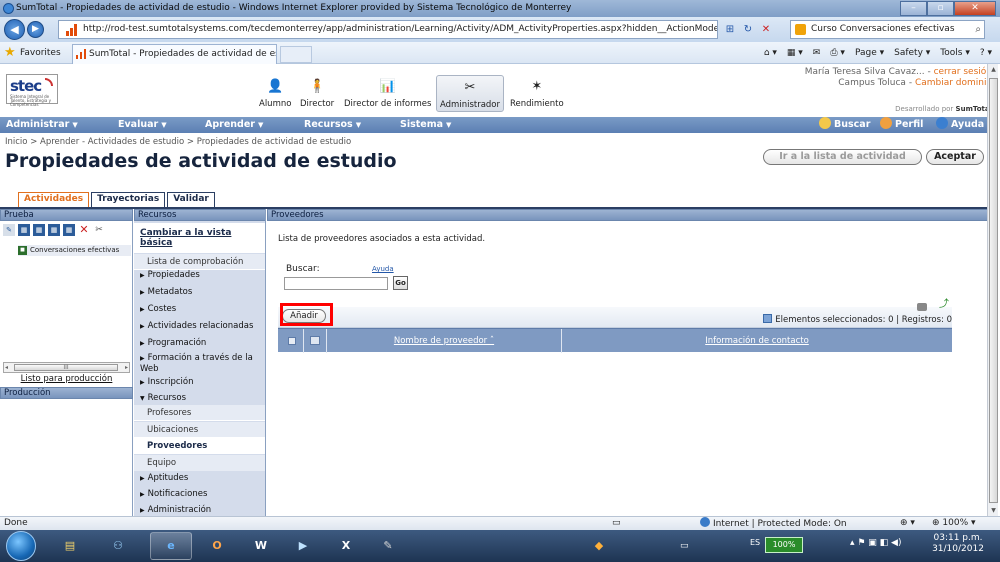 Image resolution: width=1000 pixels, height=562 pixels. Describe the element at coordinates (963, 72) in the screenshot. I see `logout-link: cerrar sesión` at that location.